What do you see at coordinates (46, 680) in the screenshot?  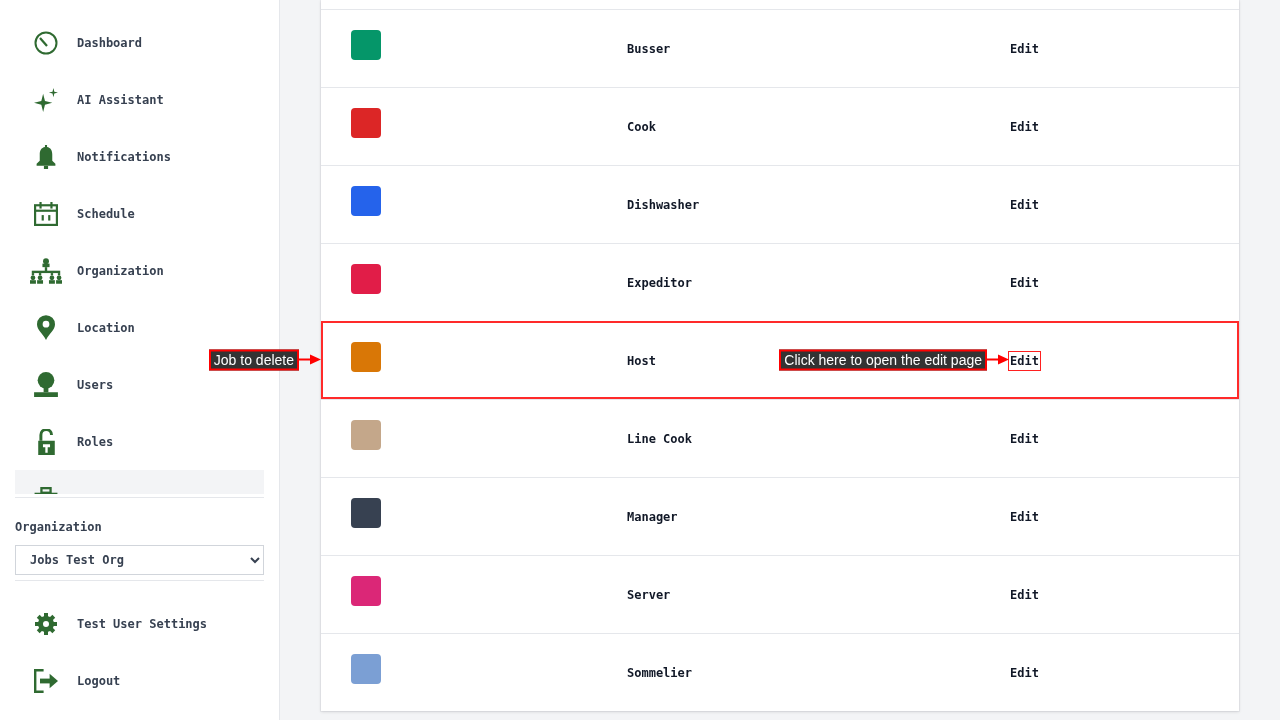 I see `logout-icon` at bounding box center [46, 680].